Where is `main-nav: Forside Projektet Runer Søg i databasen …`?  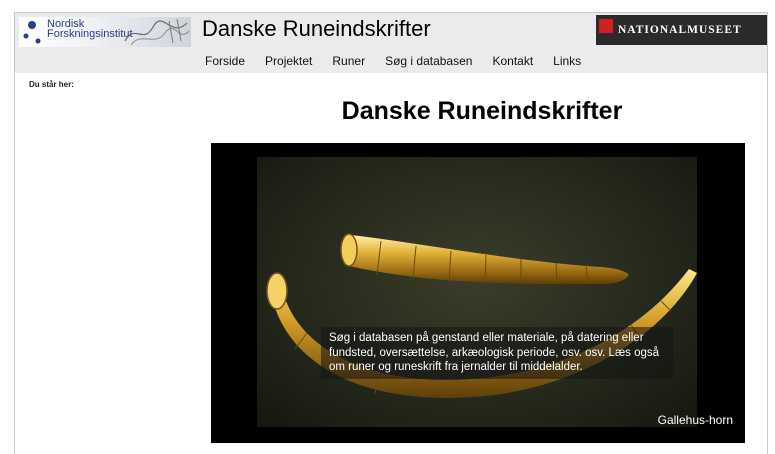
main-nav: Forside Projektet Runer Søg i databasen … is located at coordinates (403, 61).